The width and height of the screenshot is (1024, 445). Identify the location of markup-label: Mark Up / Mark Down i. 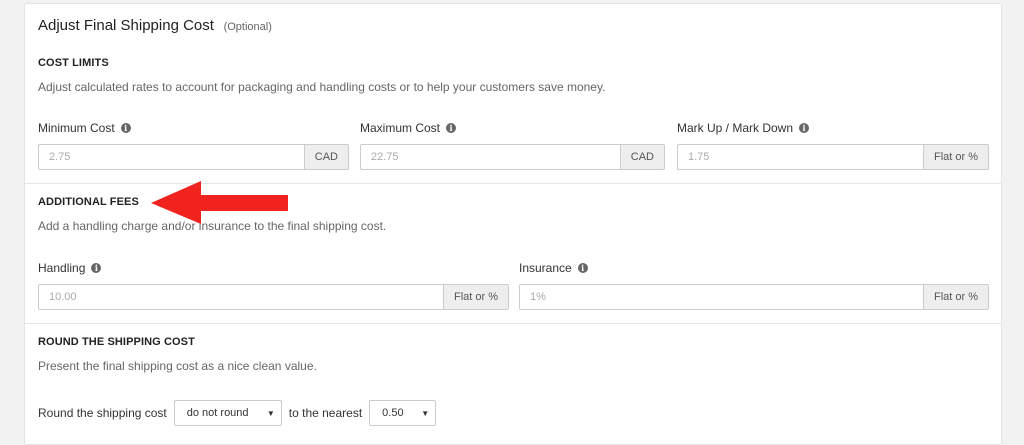
(743, 128).